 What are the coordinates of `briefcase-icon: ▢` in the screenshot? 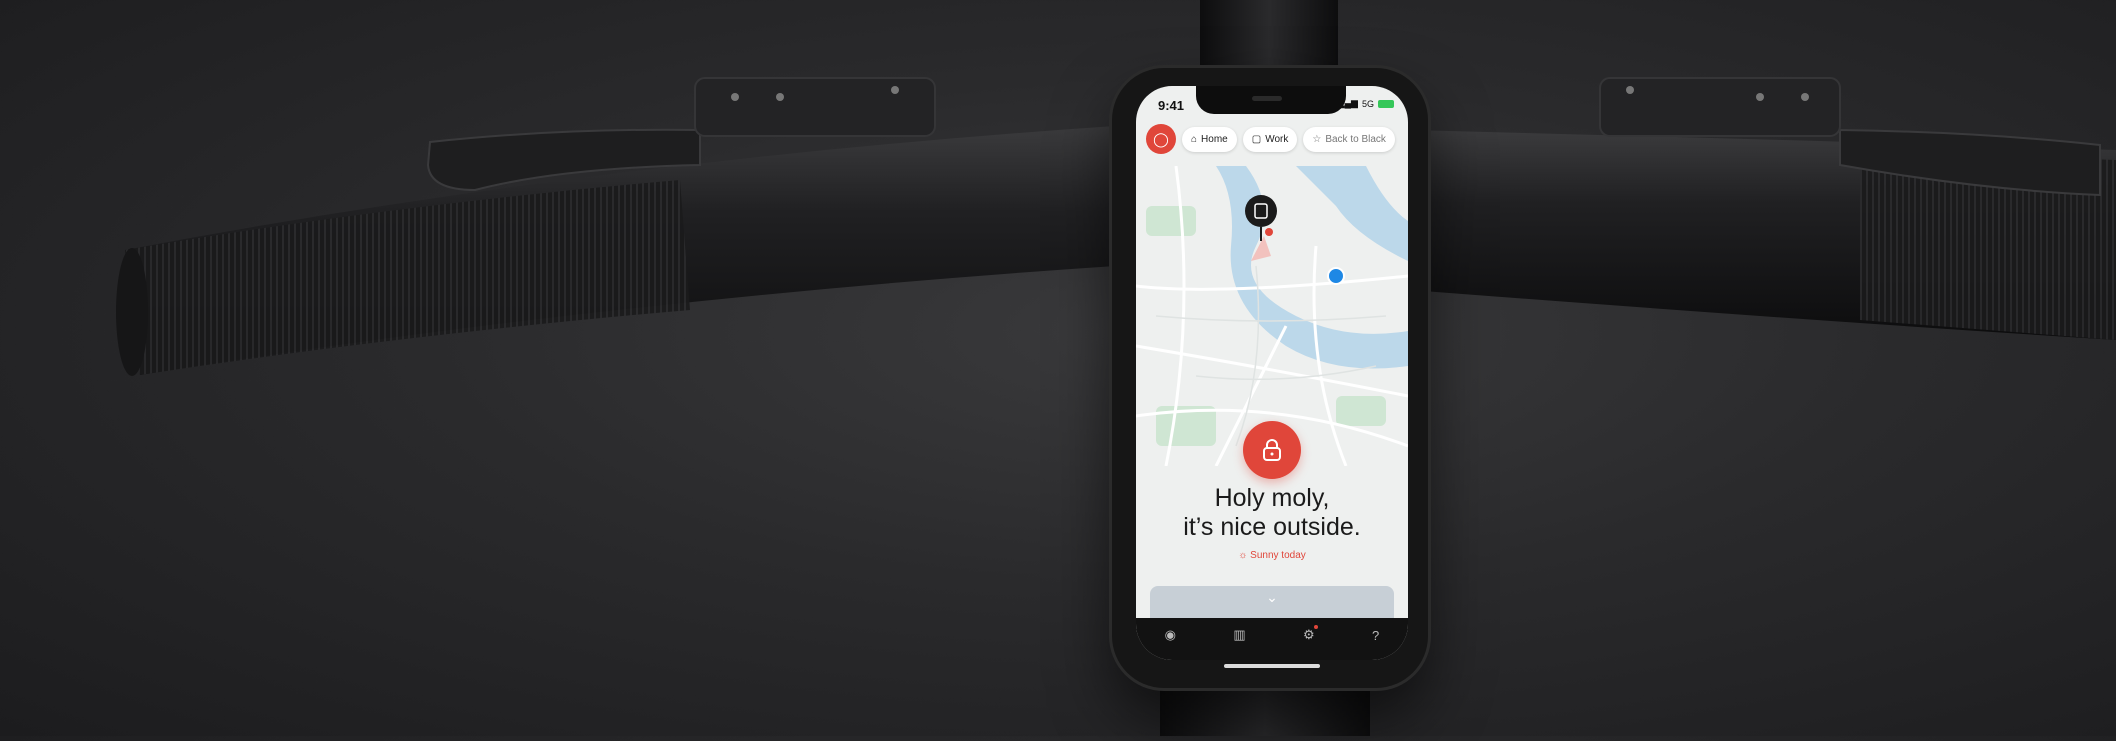 It's located at (1256, 139).